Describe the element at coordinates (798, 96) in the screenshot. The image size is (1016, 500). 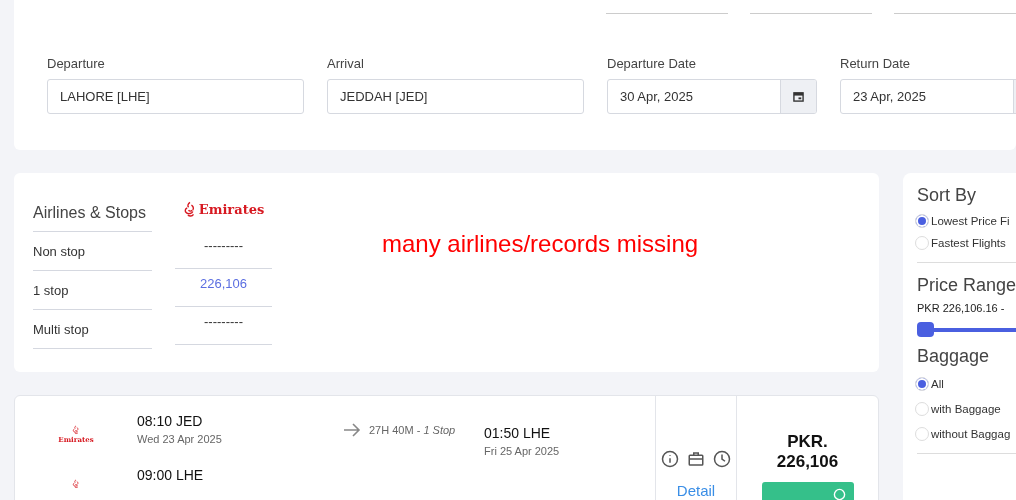
I see `calendar-icon` at that location.